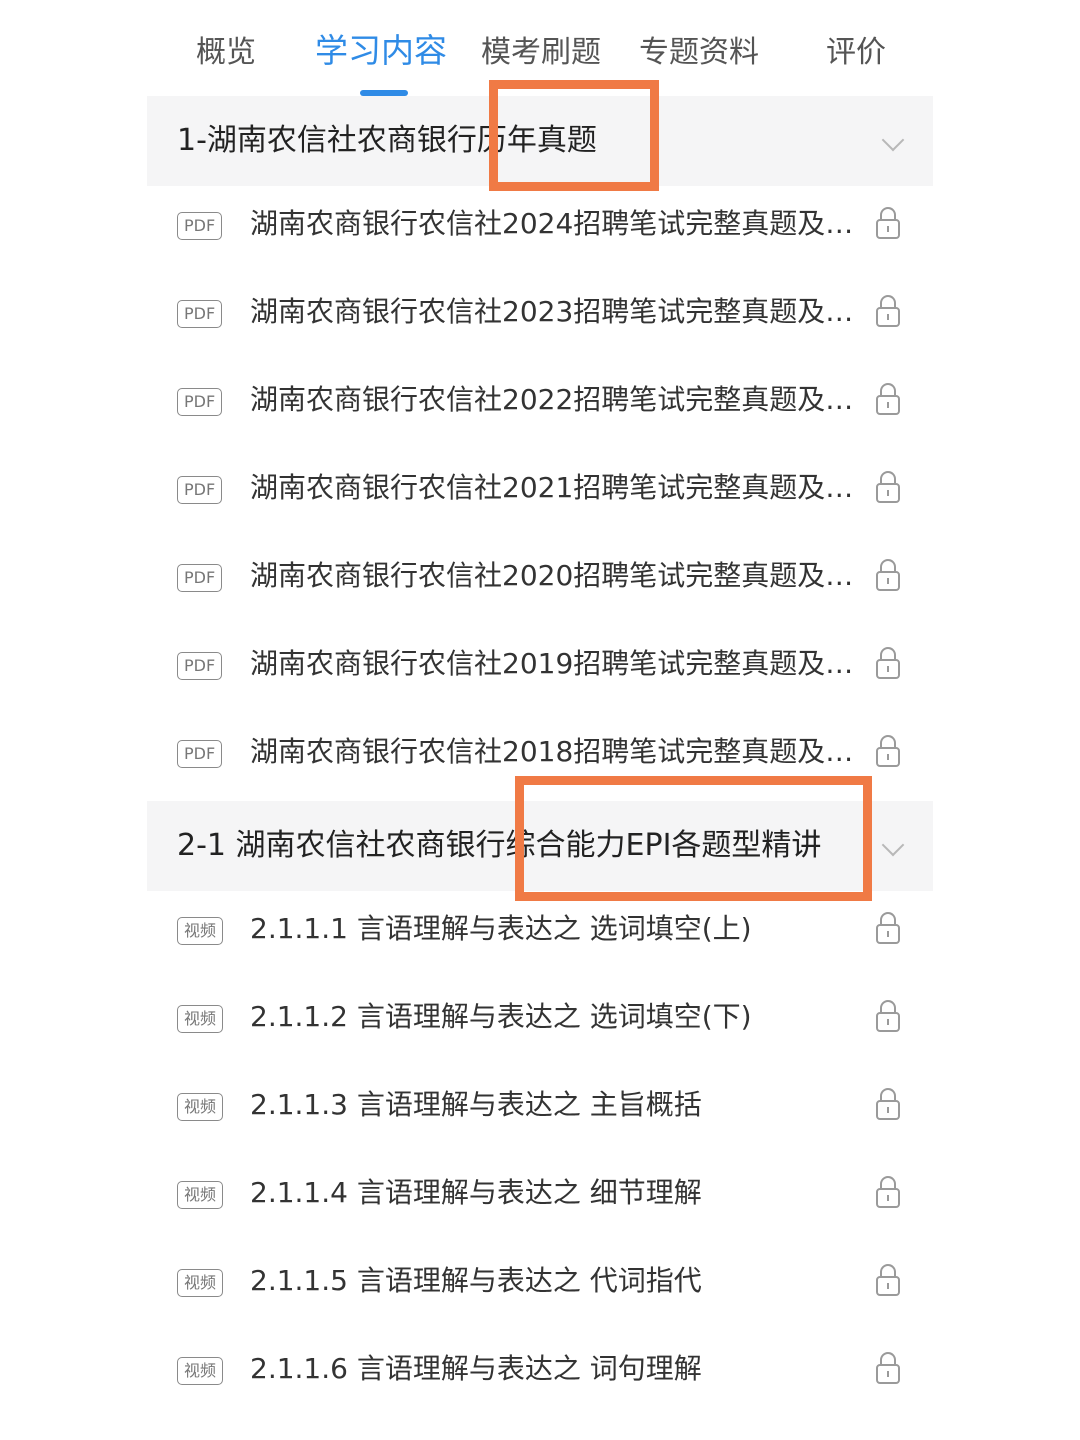 The height and width of the screenshot is (1440, 1080). I want to click on list-item: PDF 湖南农商银行农信社2020招聘笔试完整真题及解析, so click(540, 582).